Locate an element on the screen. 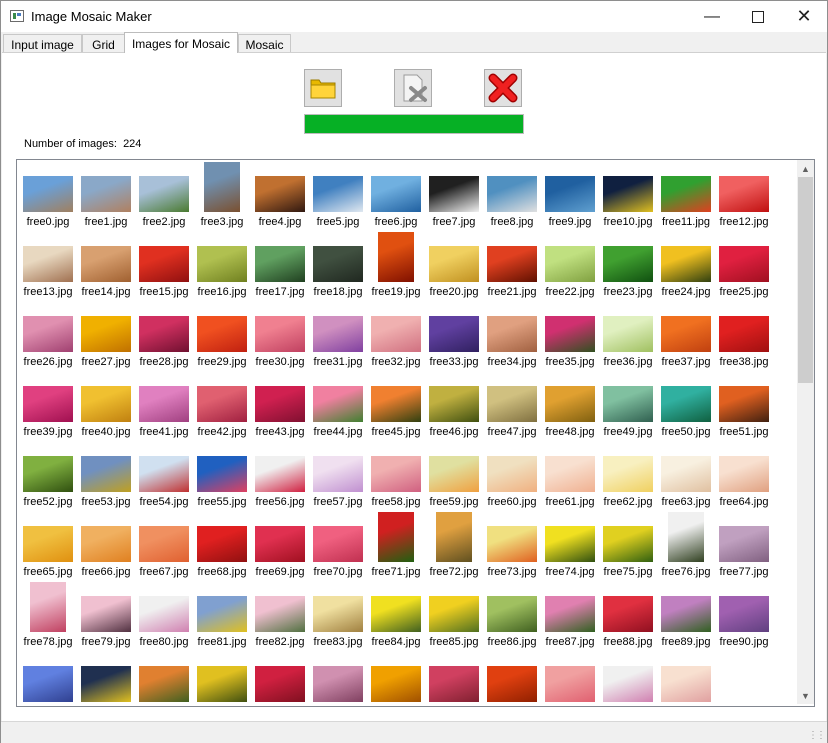 The width and height of the screenshot is (828, 743). thumbnail-item: free40.jpg is located at coordinates (106, 405).